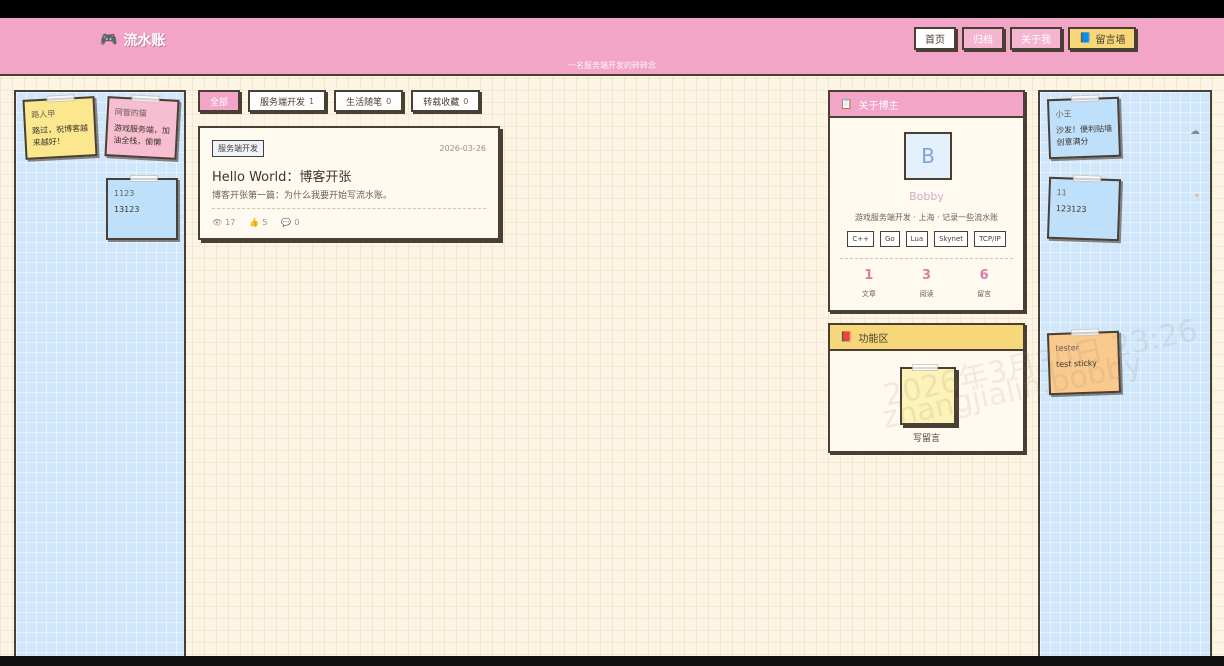 The width and height of the screenshot is (1224, 666). What do you see at coordinates (926, 437) in the screenshot?
I see `write-note-label: 写留言` at bounding box center [926, 437].